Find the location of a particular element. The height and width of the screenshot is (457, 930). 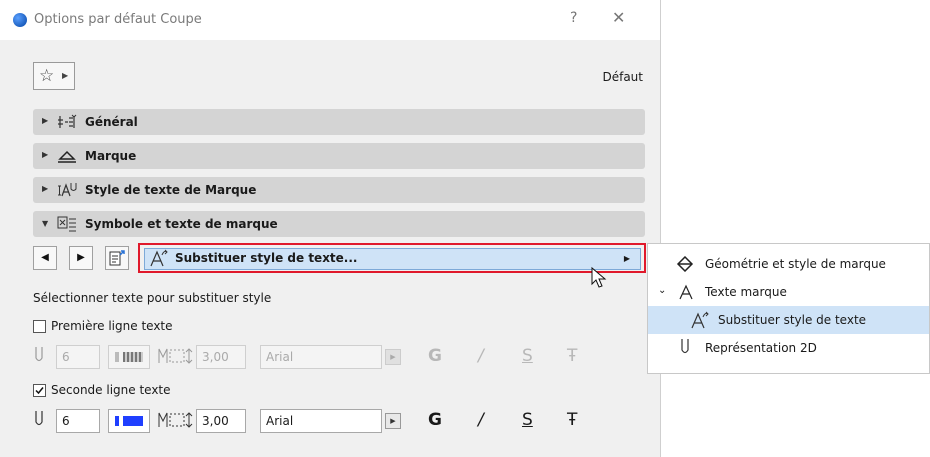

menu-item-label: Représentation 2D is located at coordinates (761, 348).